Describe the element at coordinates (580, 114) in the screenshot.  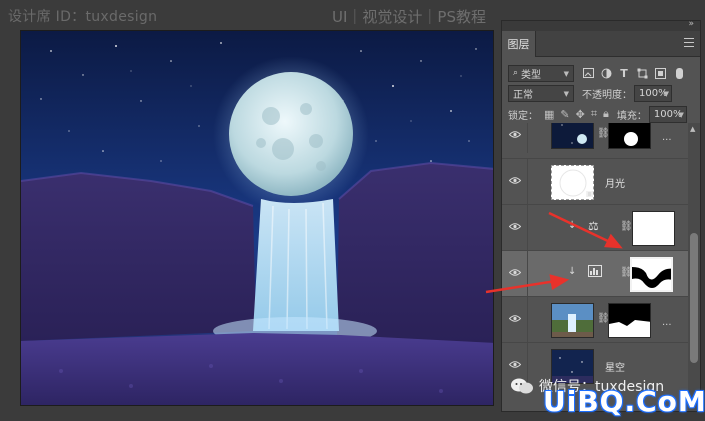
I see `lock-move-icon: ✥` at that location.